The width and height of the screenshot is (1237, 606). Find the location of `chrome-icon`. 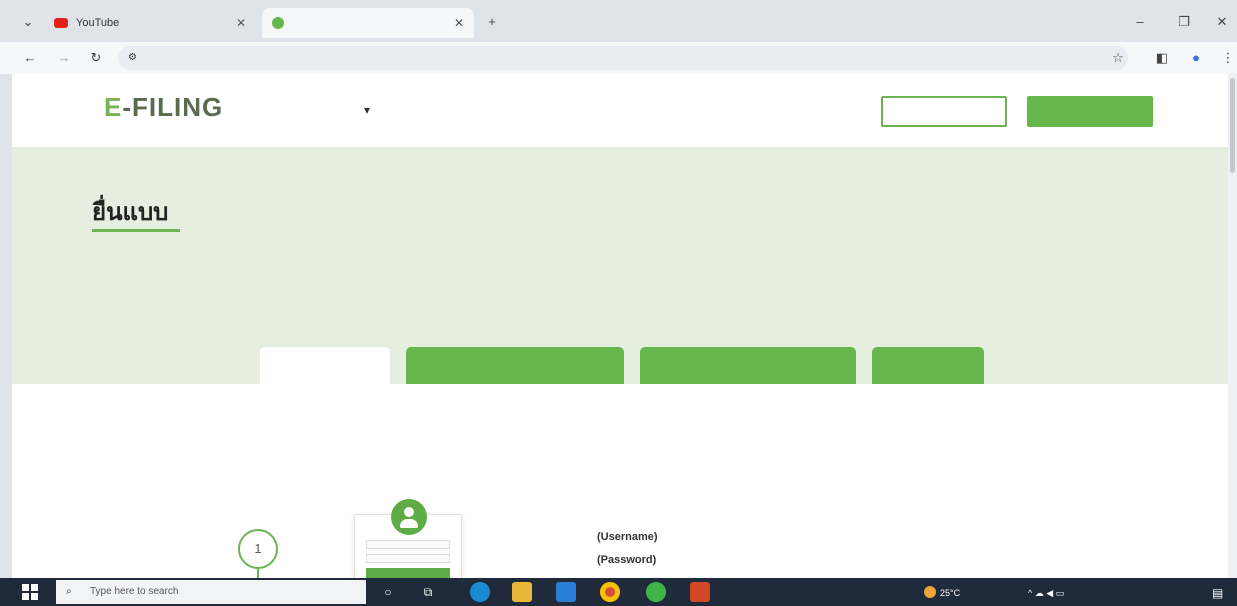

chrome-icon is located at coordinates (610, 592).